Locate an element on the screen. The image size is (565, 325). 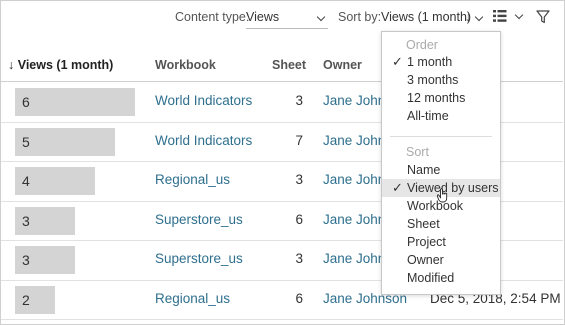
menu-section-label: Order is located at coordinates (422, 45).